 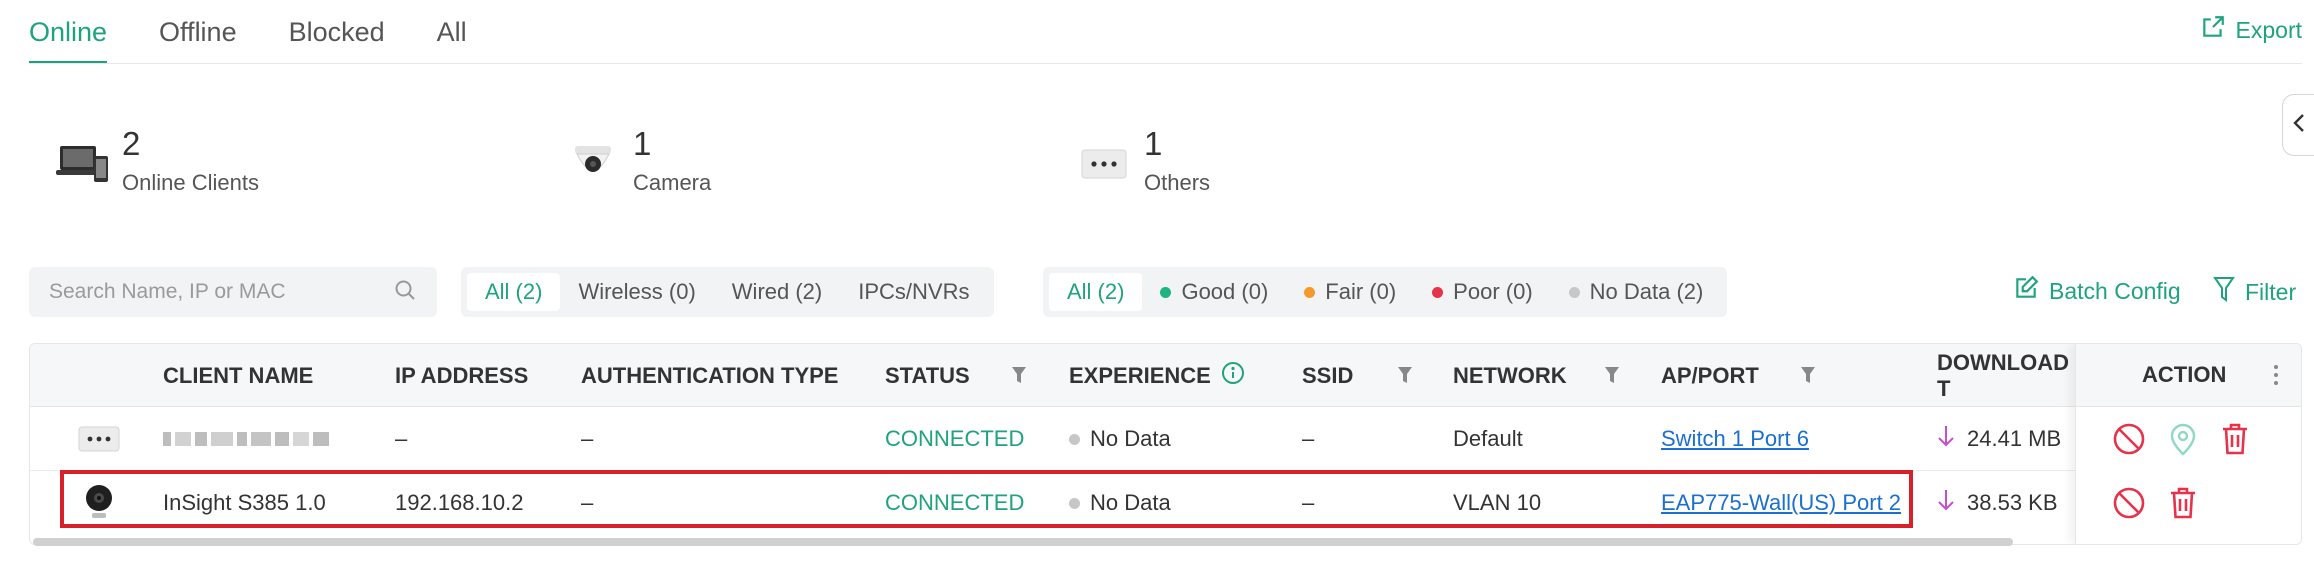 I want to click on experience-all-label: All (2), so click(x=1096, y=291).